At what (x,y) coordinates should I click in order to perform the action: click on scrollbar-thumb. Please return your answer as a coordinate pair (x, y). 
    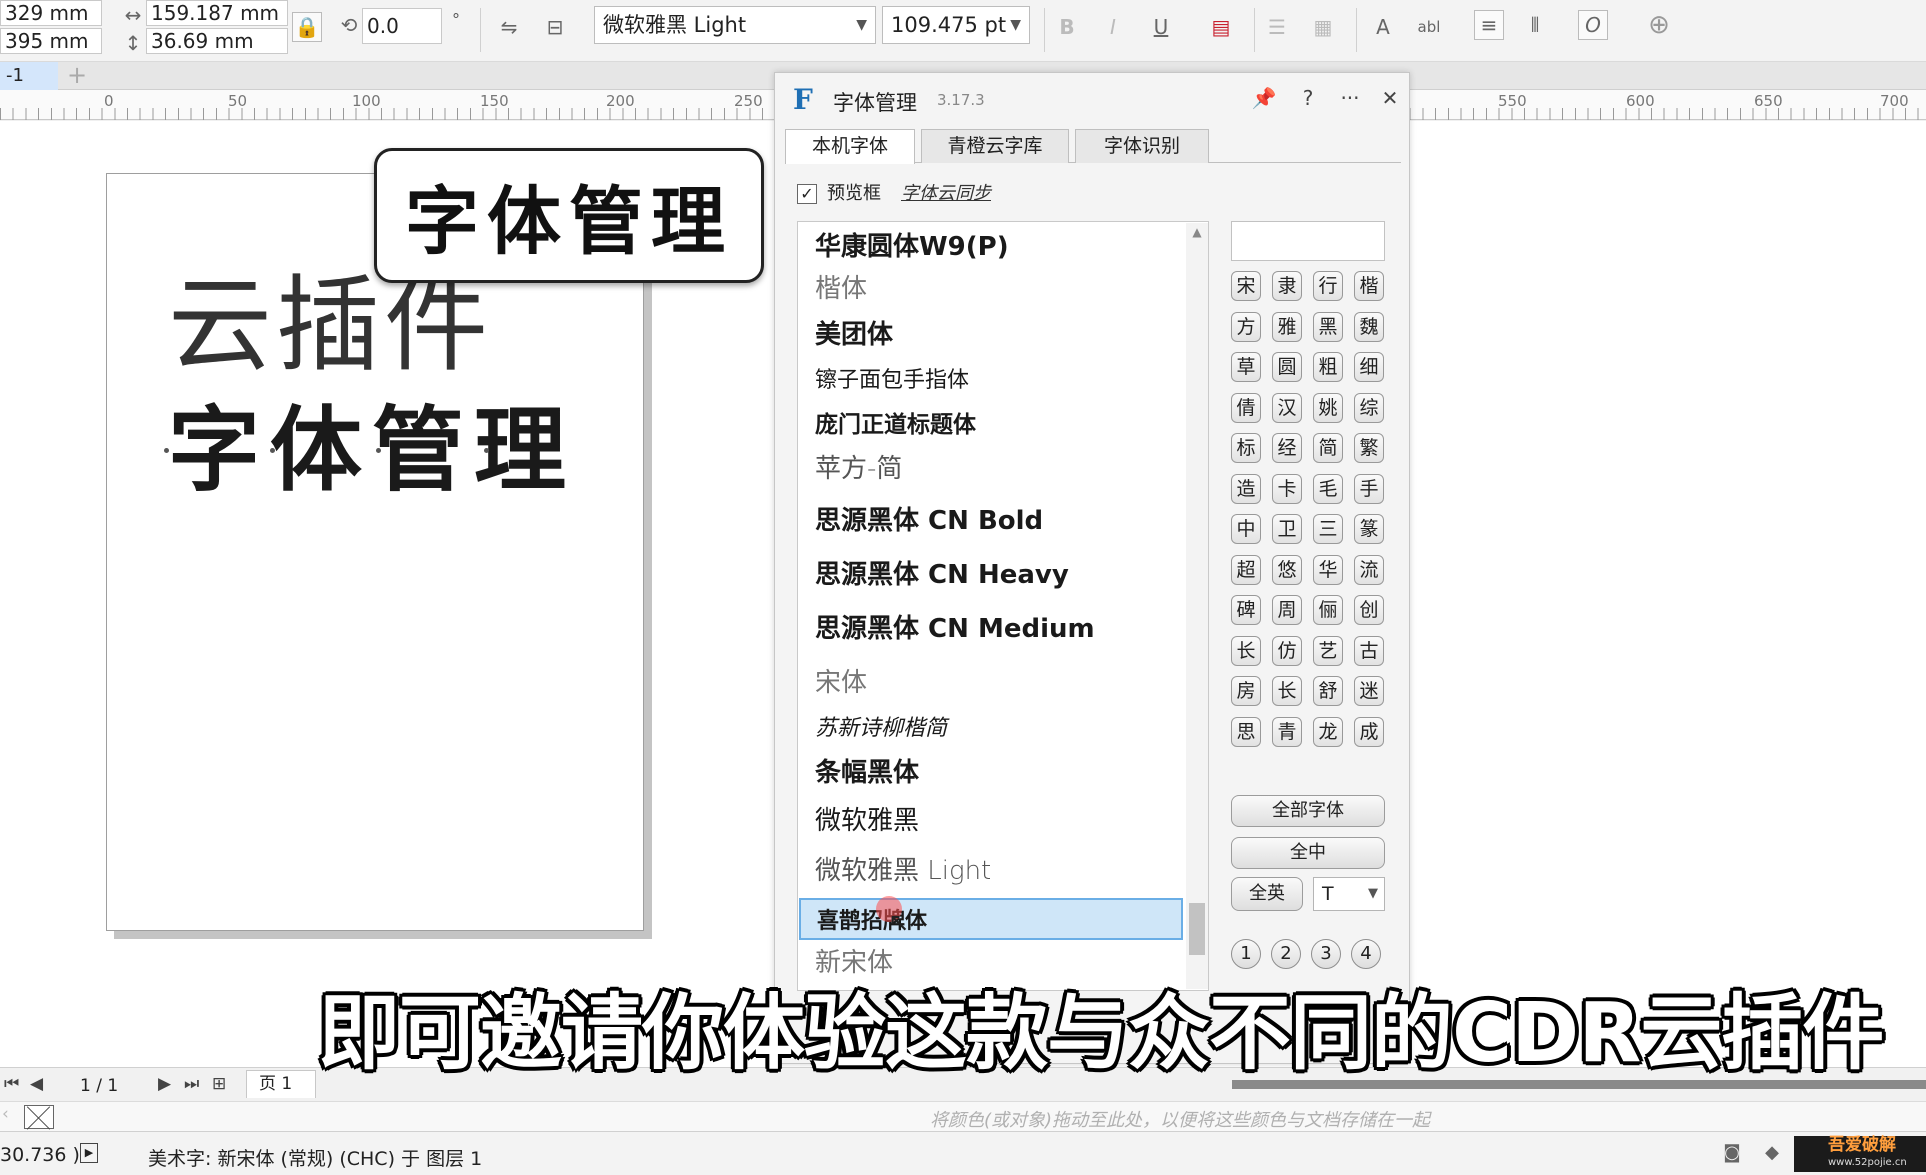
    Looking at the image, I should click on (1197, 929).